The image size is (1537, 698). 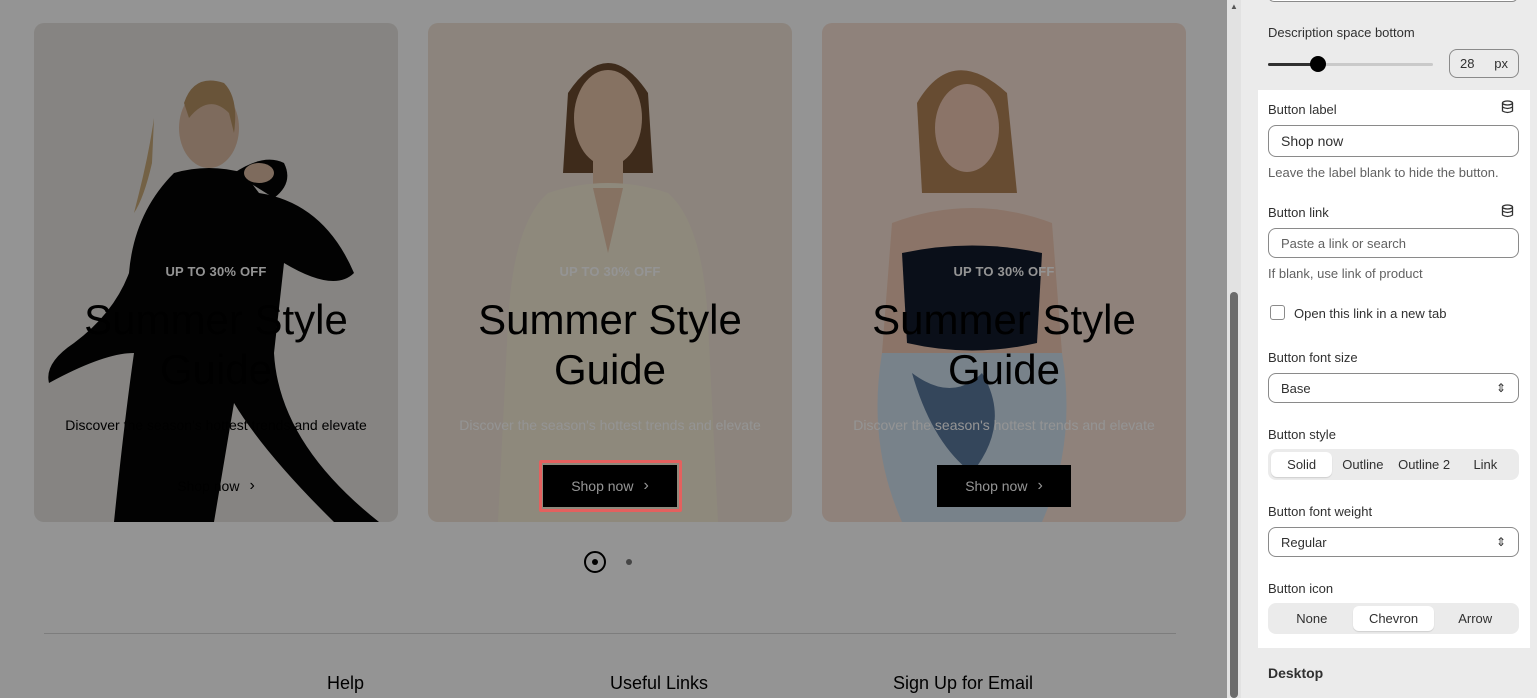 What do you see at coordinates (1393, 1) in the screenshot?
I see `previous-field` at bounding box center [1393, 1].